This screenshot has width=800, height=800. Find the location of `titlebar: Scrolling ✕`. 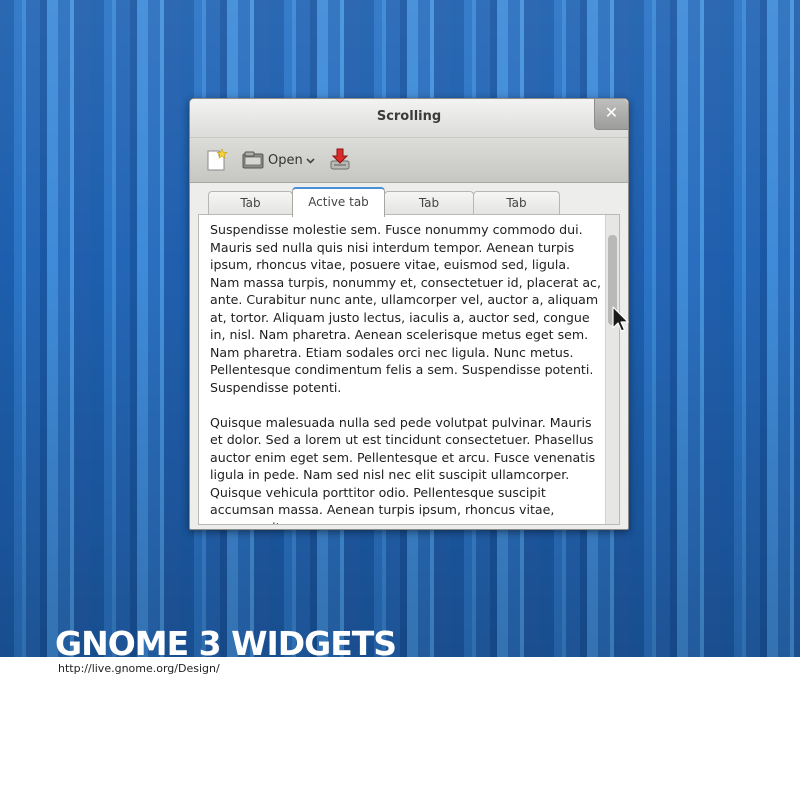

titlebar: Scrolling ✕ is located at coordinates (409, 118).